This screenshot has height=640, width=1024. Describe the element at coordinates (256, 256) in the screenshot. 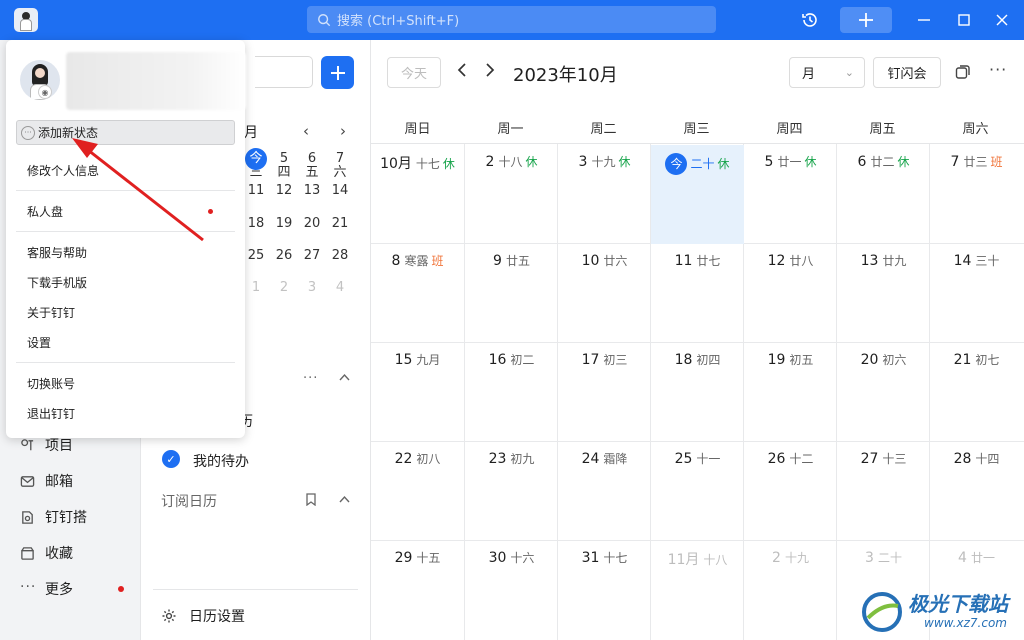

I see `mini-day: 25` at that location.